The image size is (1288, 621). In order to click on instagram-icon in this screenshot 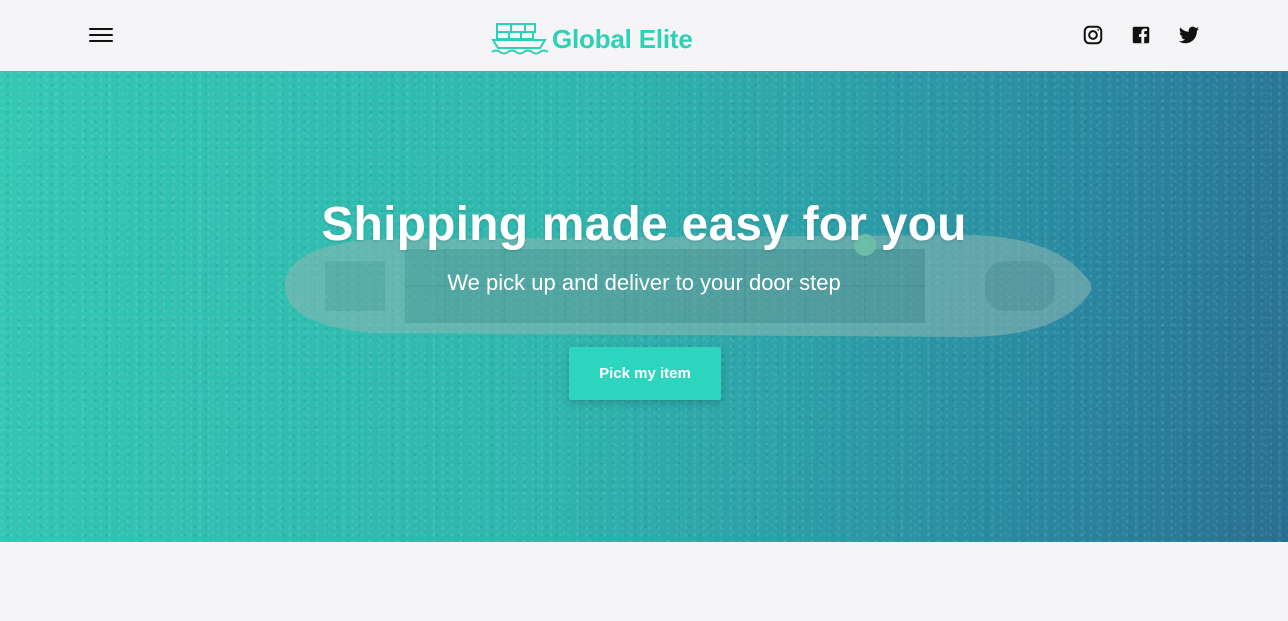, I will do `click(1093, 35)`.